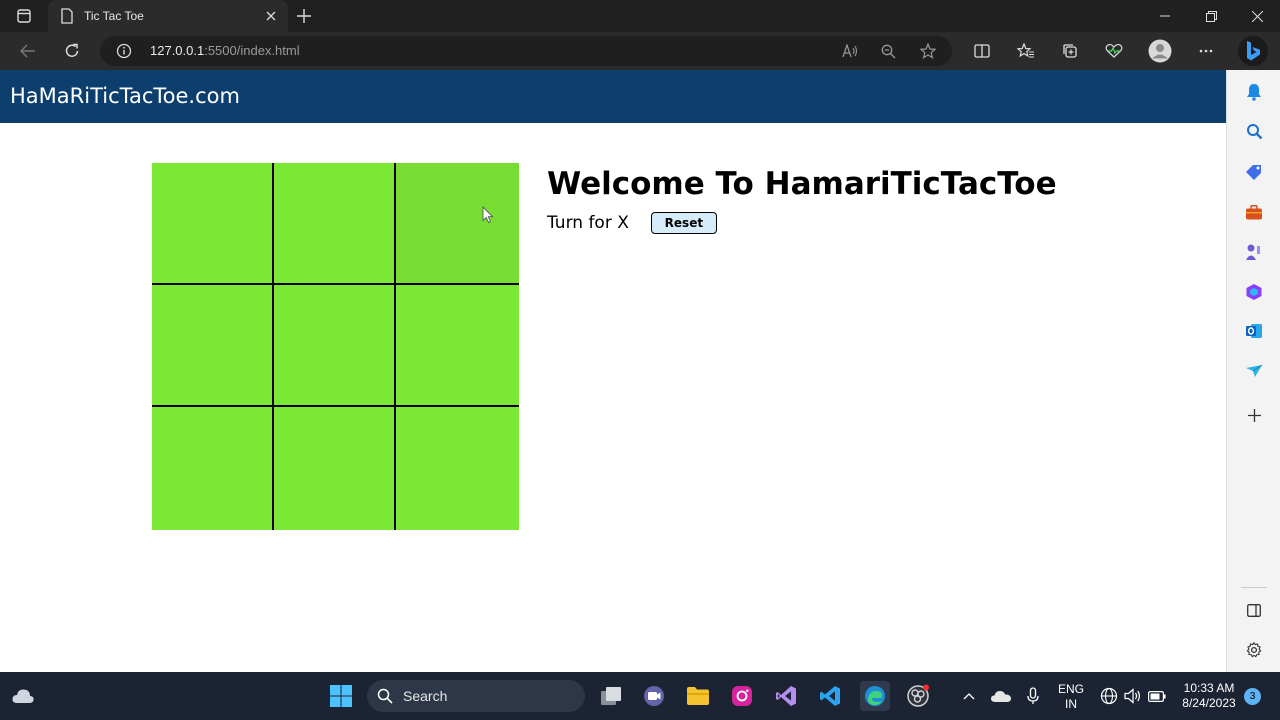  What do you see at coordinates (654, 696) in the screenshot?
I see `teams-chat-icon` at bounding box center [654, 696].